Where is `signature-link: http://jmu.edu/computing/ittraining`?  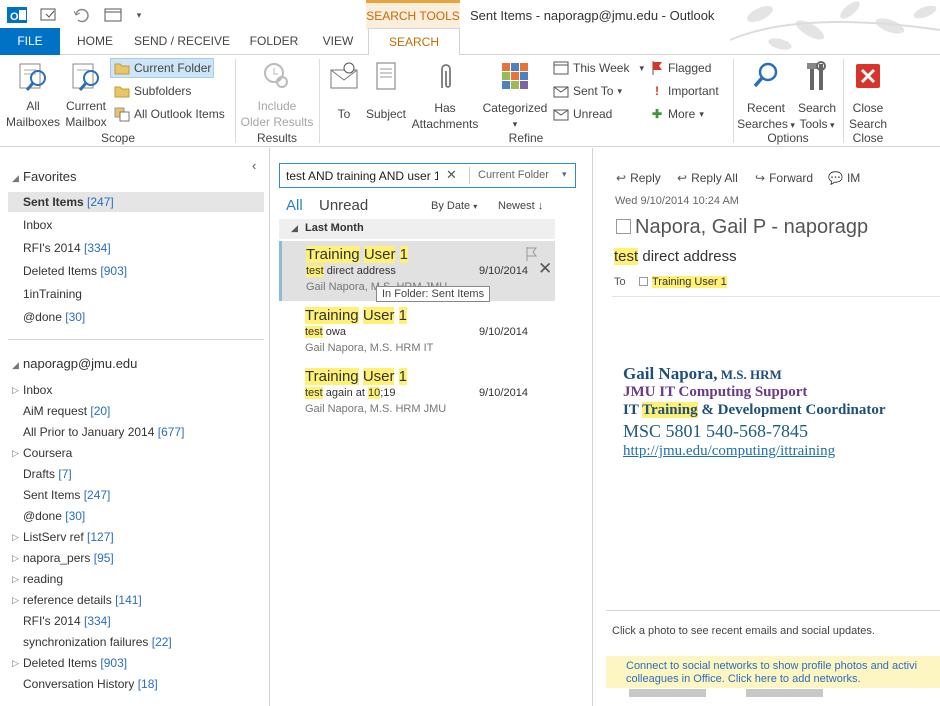 signature-link: http://jmu.edu/computing/ittraining is located at coordinates (729, 451).